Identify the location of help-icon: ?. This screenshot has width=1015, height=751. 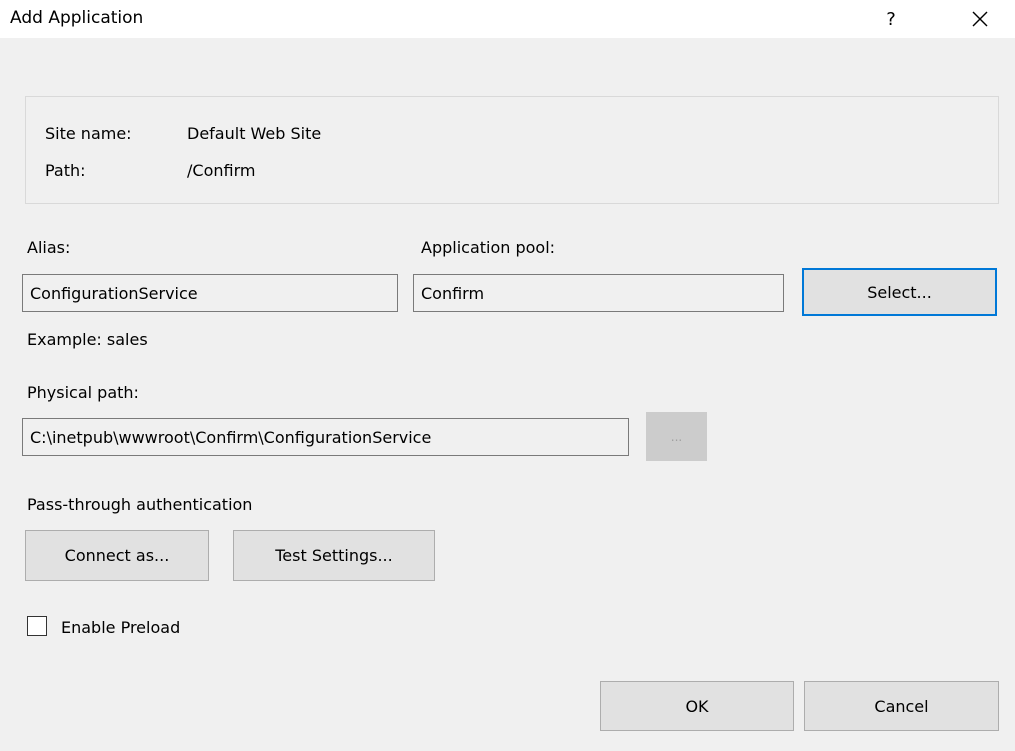
(891, 19).